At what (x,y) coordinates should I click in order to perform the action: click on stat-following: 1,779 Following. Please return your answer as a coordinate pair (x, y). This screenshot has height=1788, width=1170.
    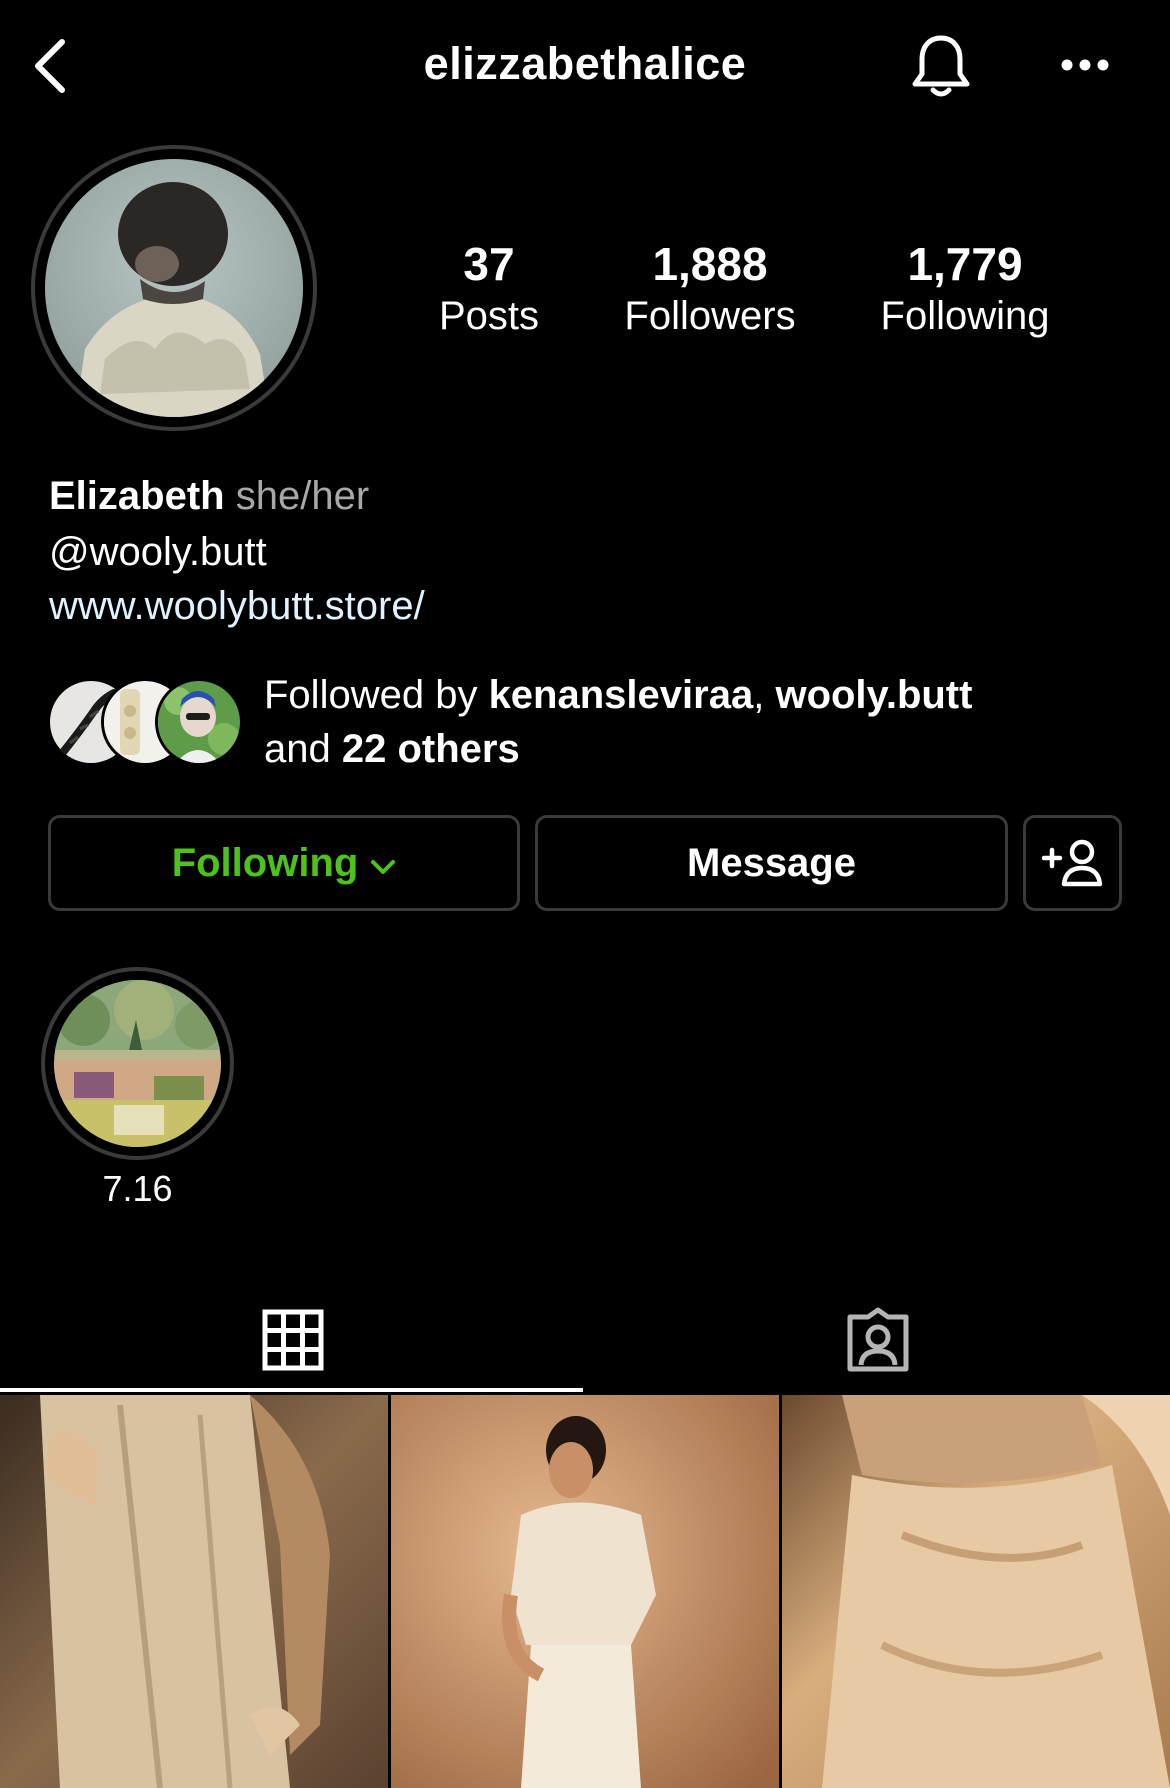
    Looking at the image, I should click on (965, 289).